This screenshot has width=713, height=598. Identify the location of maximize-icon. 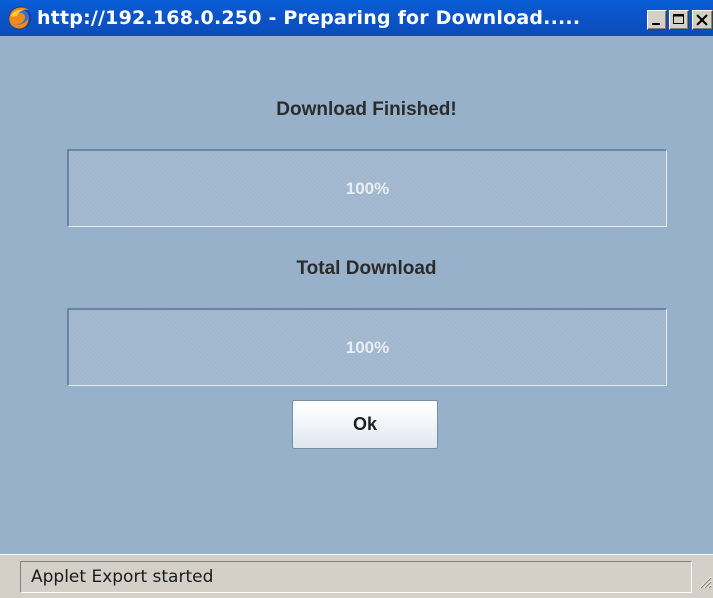
(678, 19).